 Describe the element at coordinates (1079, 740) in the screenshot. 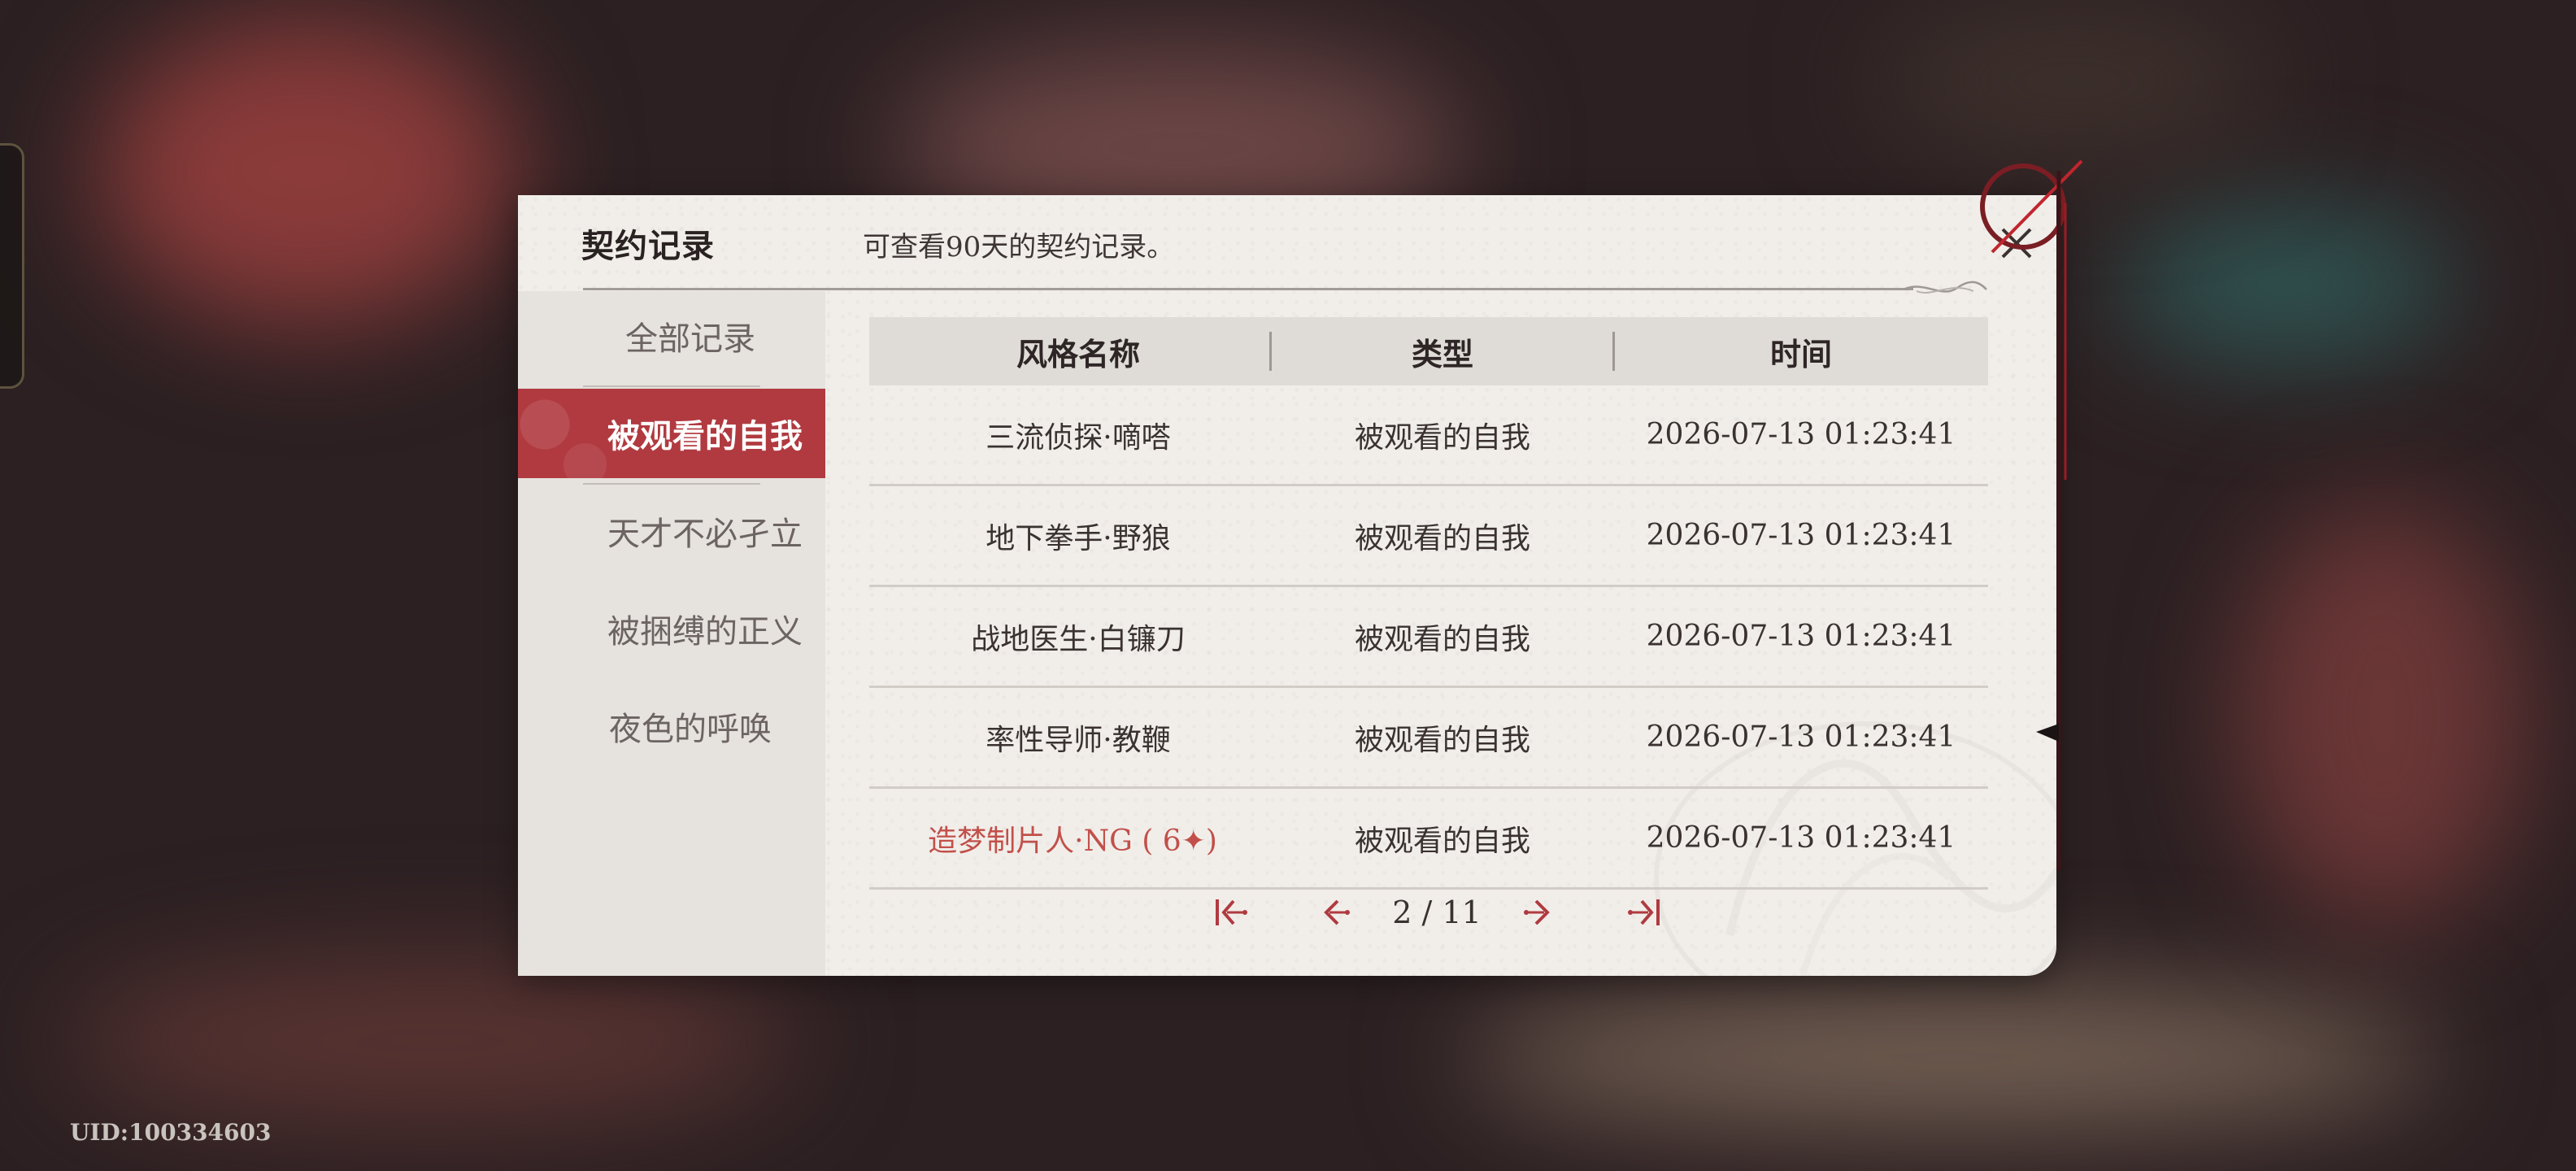

I see `cell-style-name: 率性导师·教鞭` at that location.